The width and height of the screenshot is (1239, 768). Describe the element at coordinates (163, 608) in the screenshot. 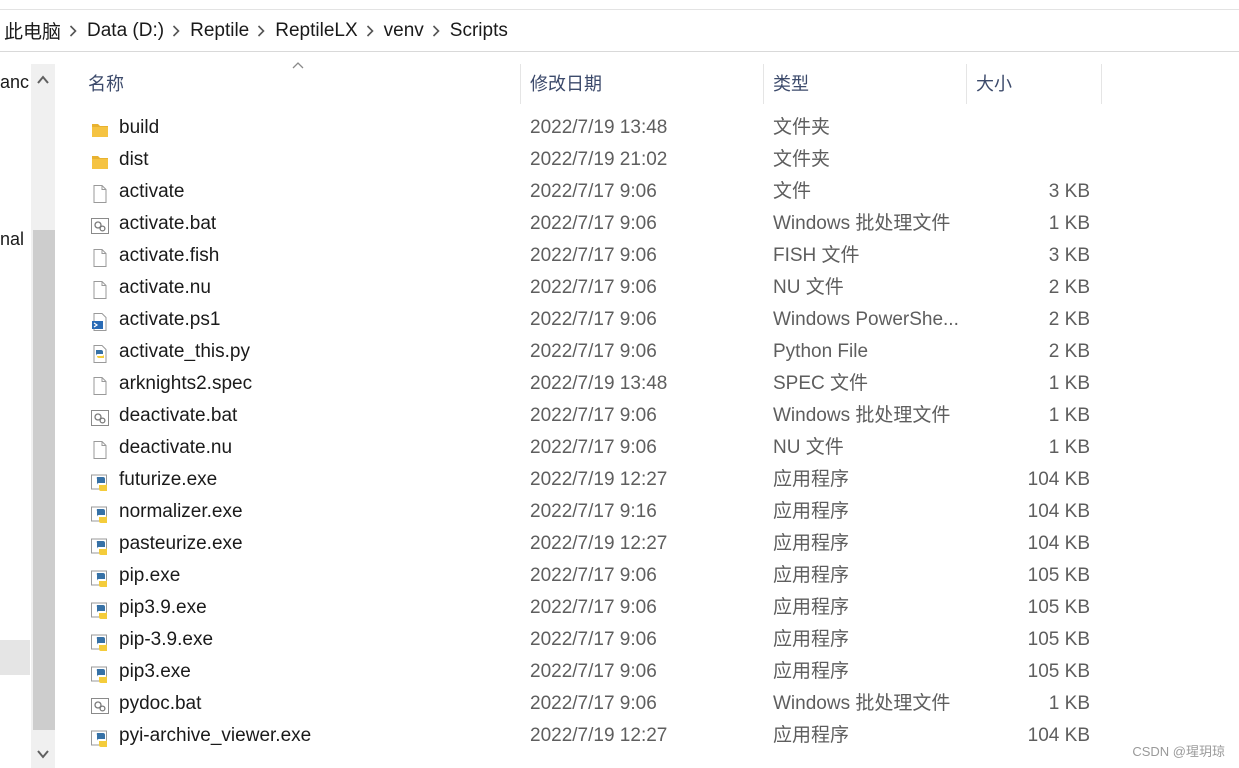

I see `file-name: pip3.9.exe` at that location.